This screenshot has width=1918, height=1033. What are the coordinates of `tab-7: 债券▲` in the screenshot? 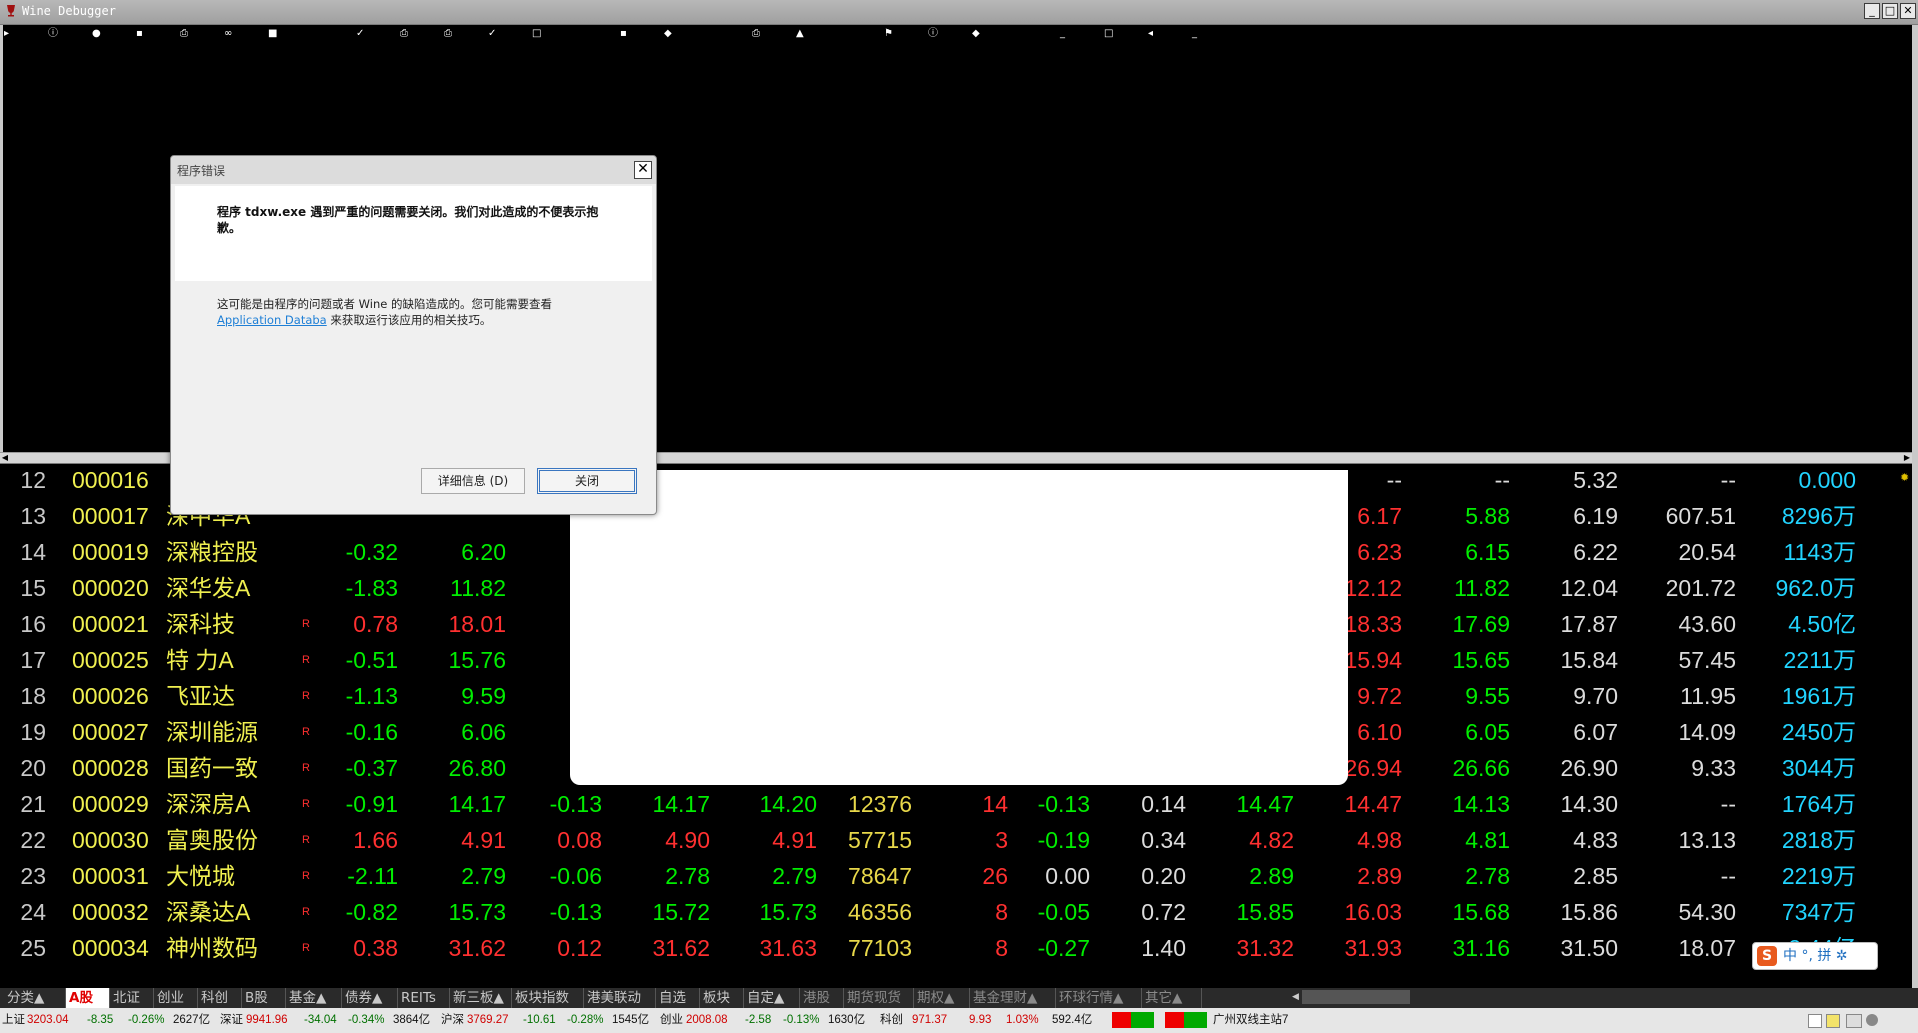 It's located at (370, 998).